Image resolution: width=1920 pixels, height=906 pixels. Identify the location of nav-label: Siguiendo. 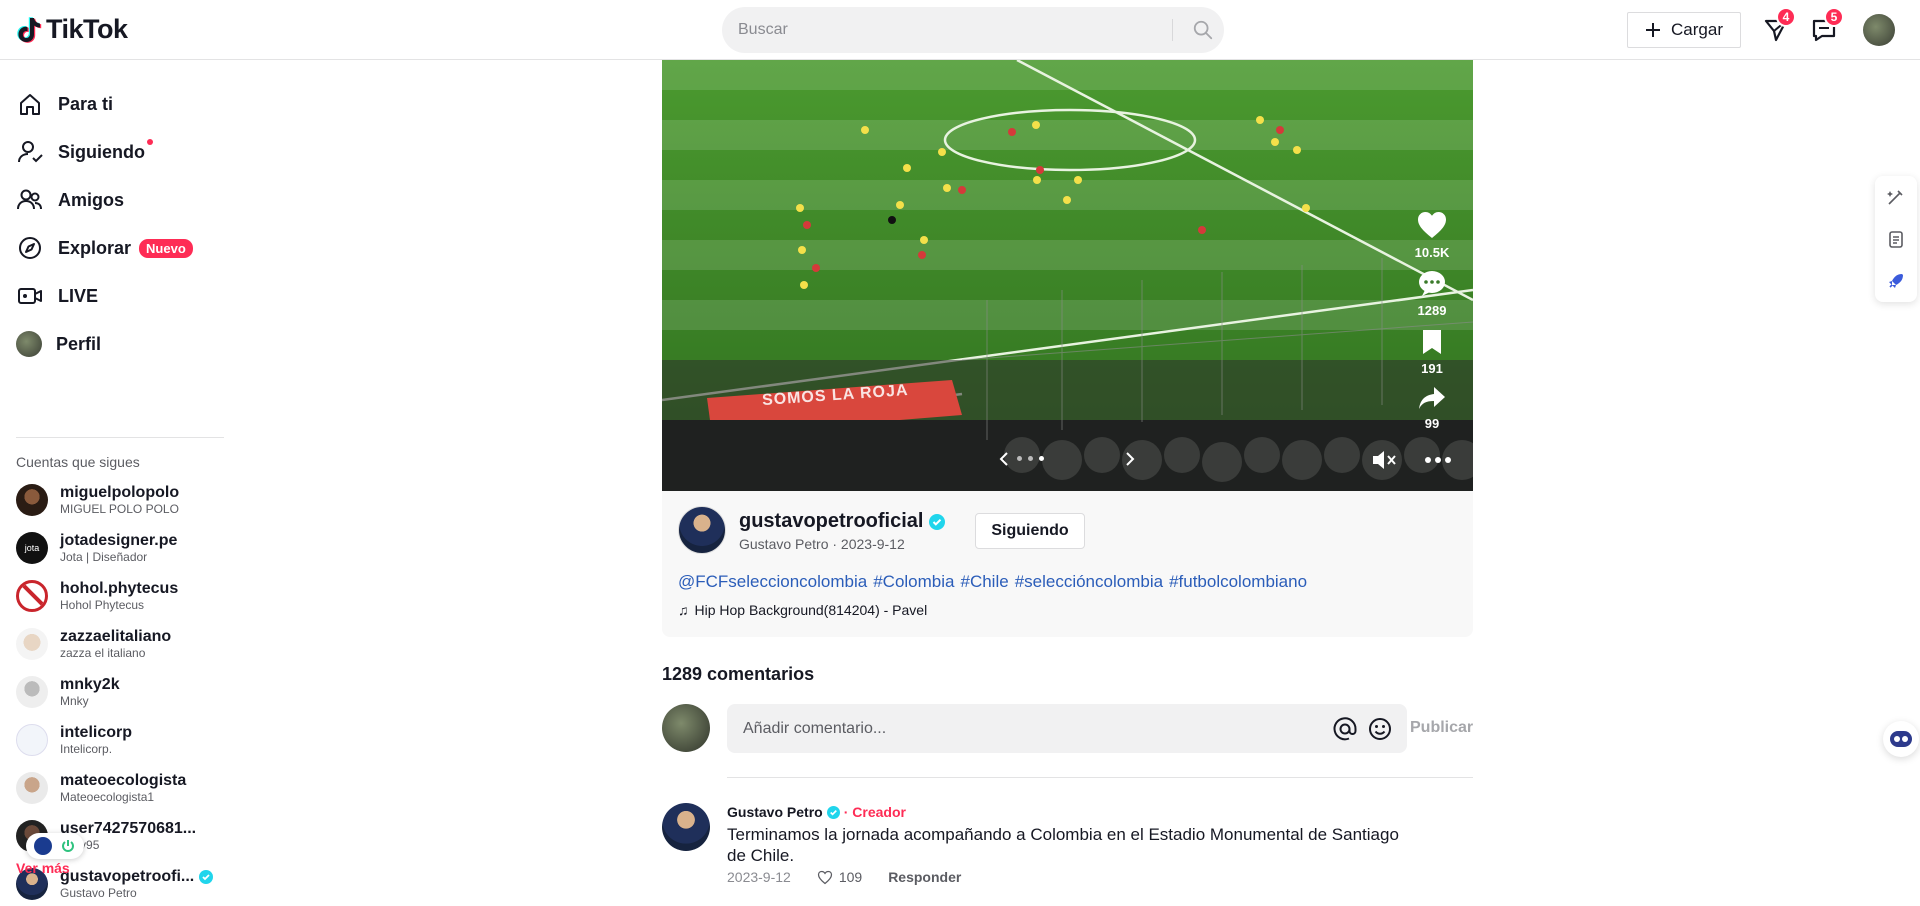
(101, 151).